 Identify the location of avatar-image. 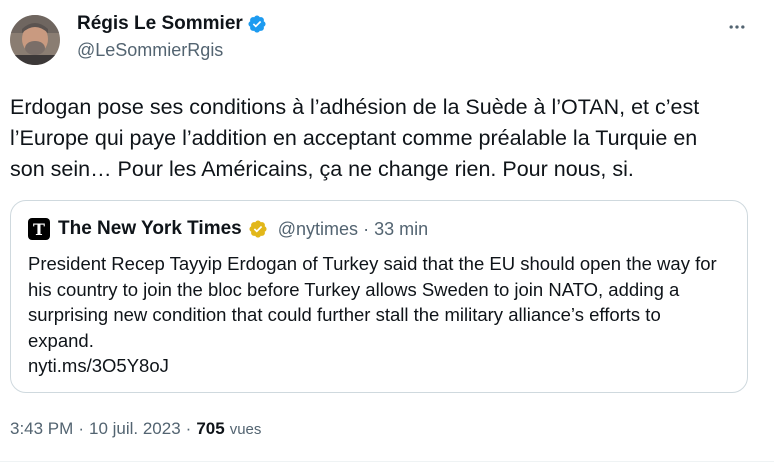
(35, 40).